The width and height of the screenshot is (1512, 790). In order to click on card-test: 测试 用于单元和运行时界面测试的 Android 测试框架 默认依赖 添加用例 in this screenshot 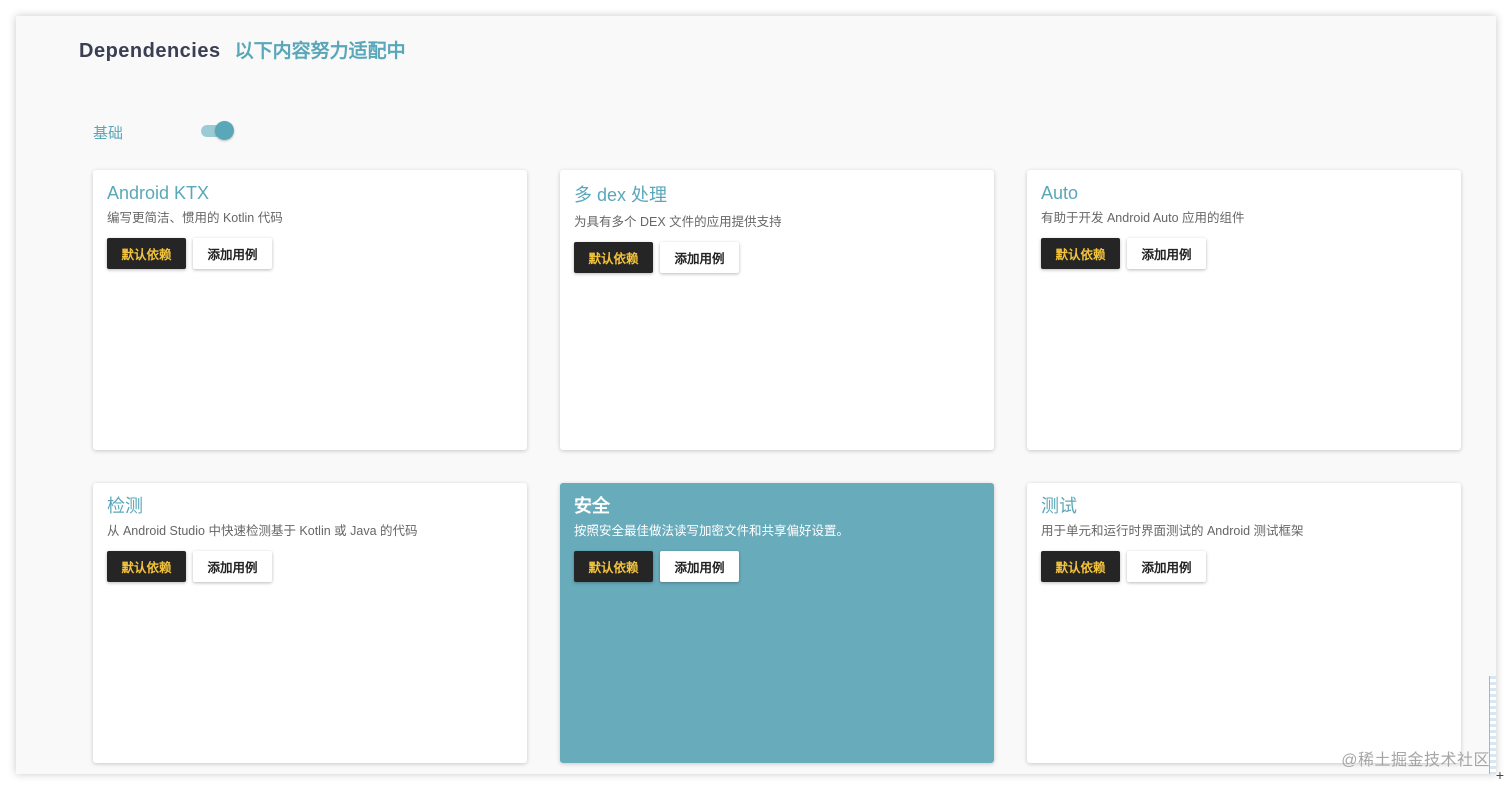, I will do `click(1244, 623)`.